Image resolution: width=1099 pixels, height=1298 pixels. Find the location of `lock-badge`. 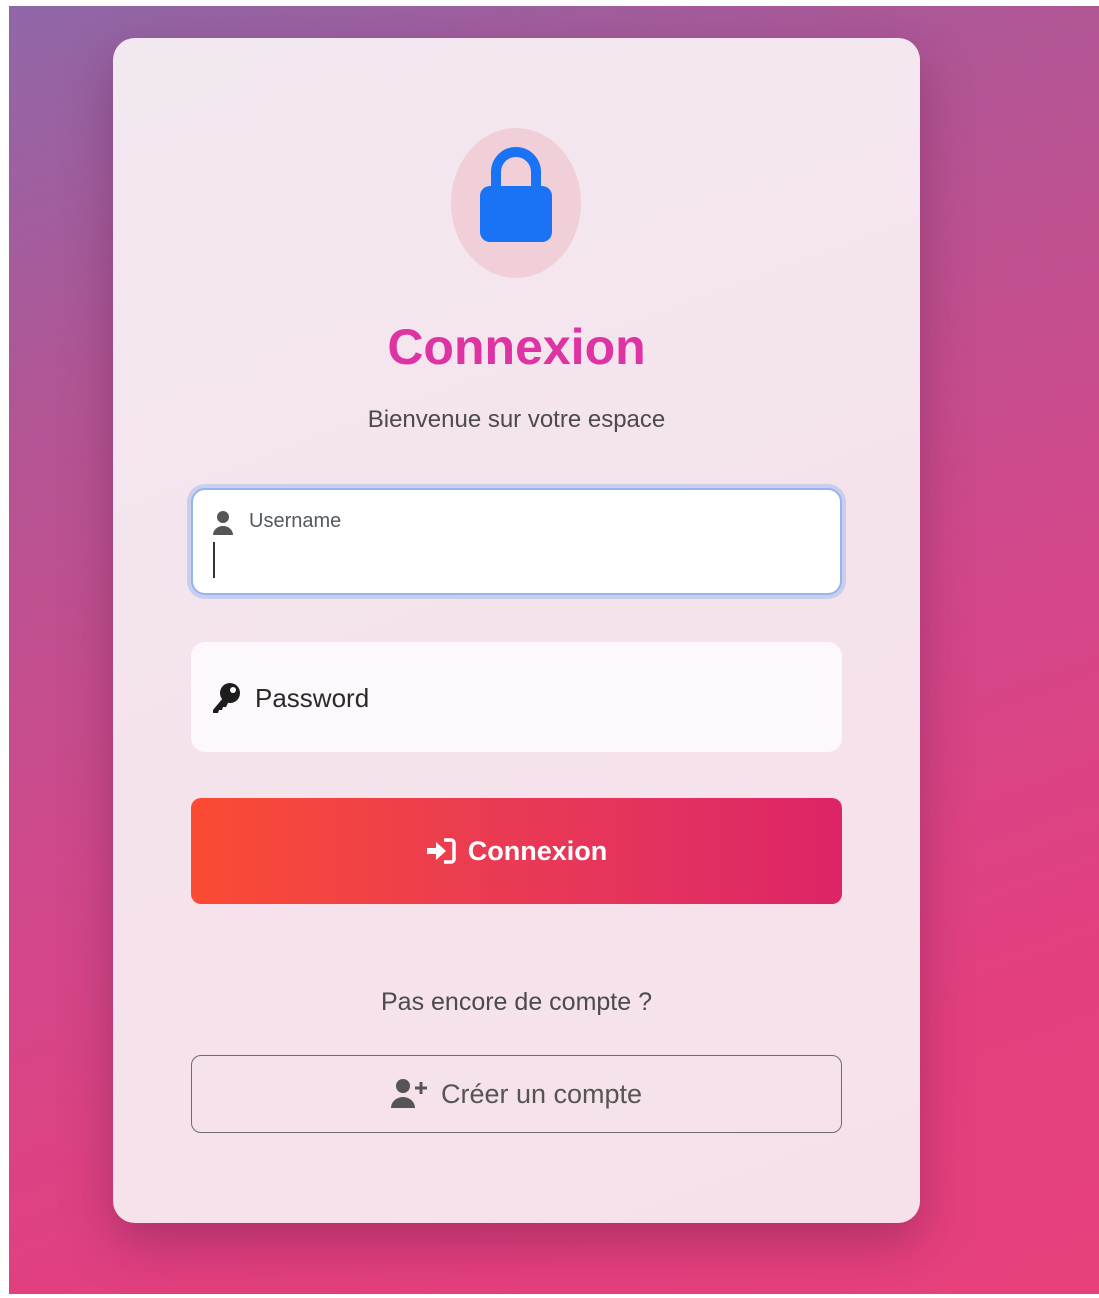

lock-badge is located at coordinates (516, 203).